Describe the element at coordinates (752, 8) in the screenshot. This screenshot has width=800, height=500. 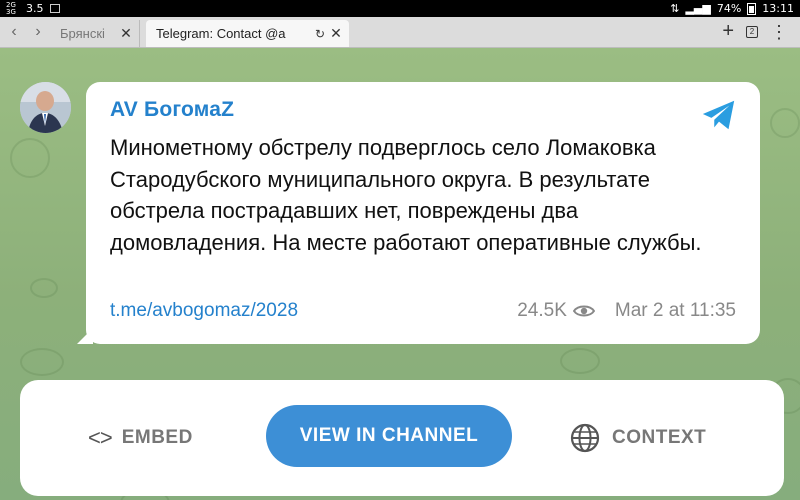
I see `battery-icon` at that location.